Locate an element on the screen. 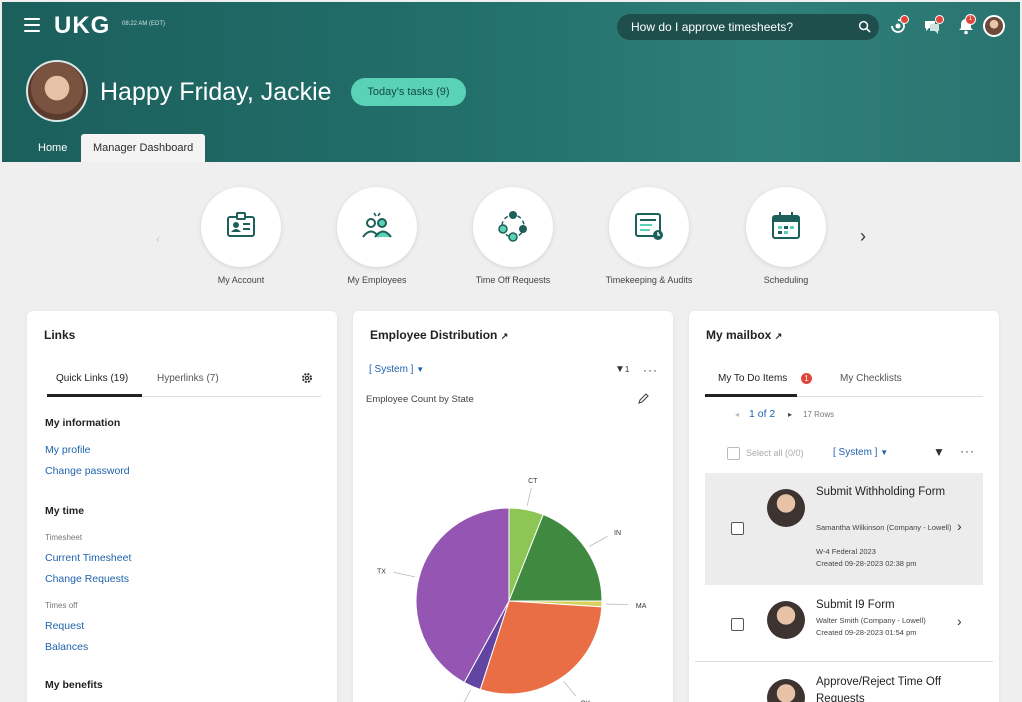  tile-label-my-employees: My Employees is located at coordinates (377, 280).